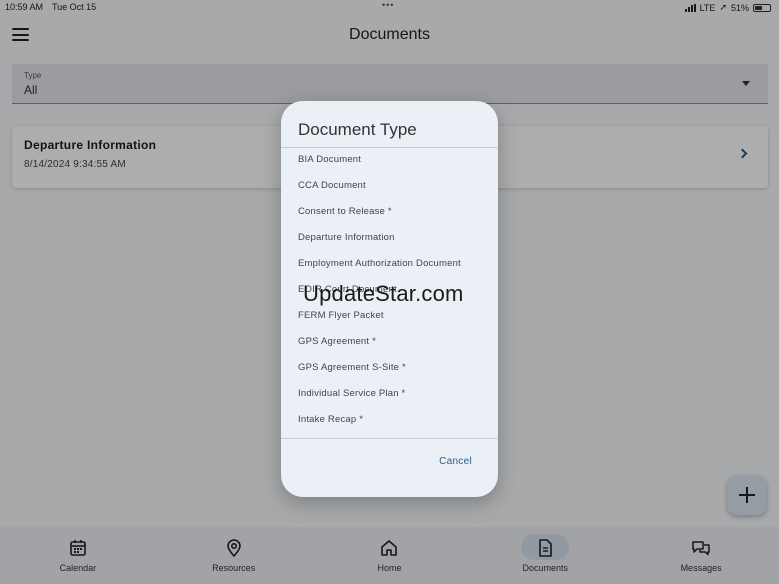  I want to click on watermark-text: UpdateStar.com, so click(383, 293).